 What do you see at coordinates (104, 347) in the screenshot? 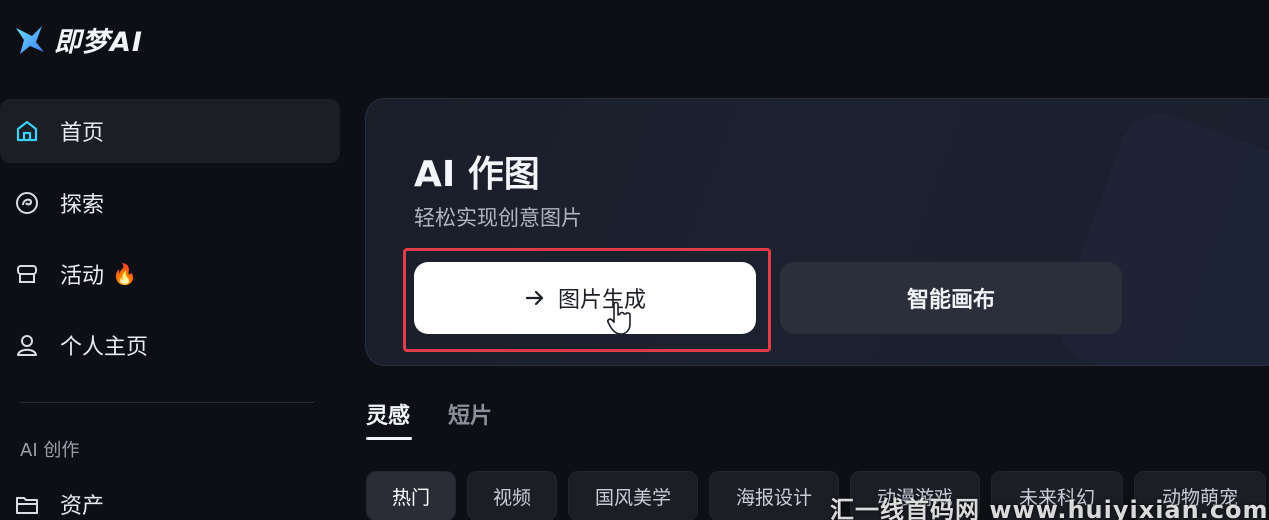
I see `sidebar-item-label: 个人主页` at bounding box center [104, 347].